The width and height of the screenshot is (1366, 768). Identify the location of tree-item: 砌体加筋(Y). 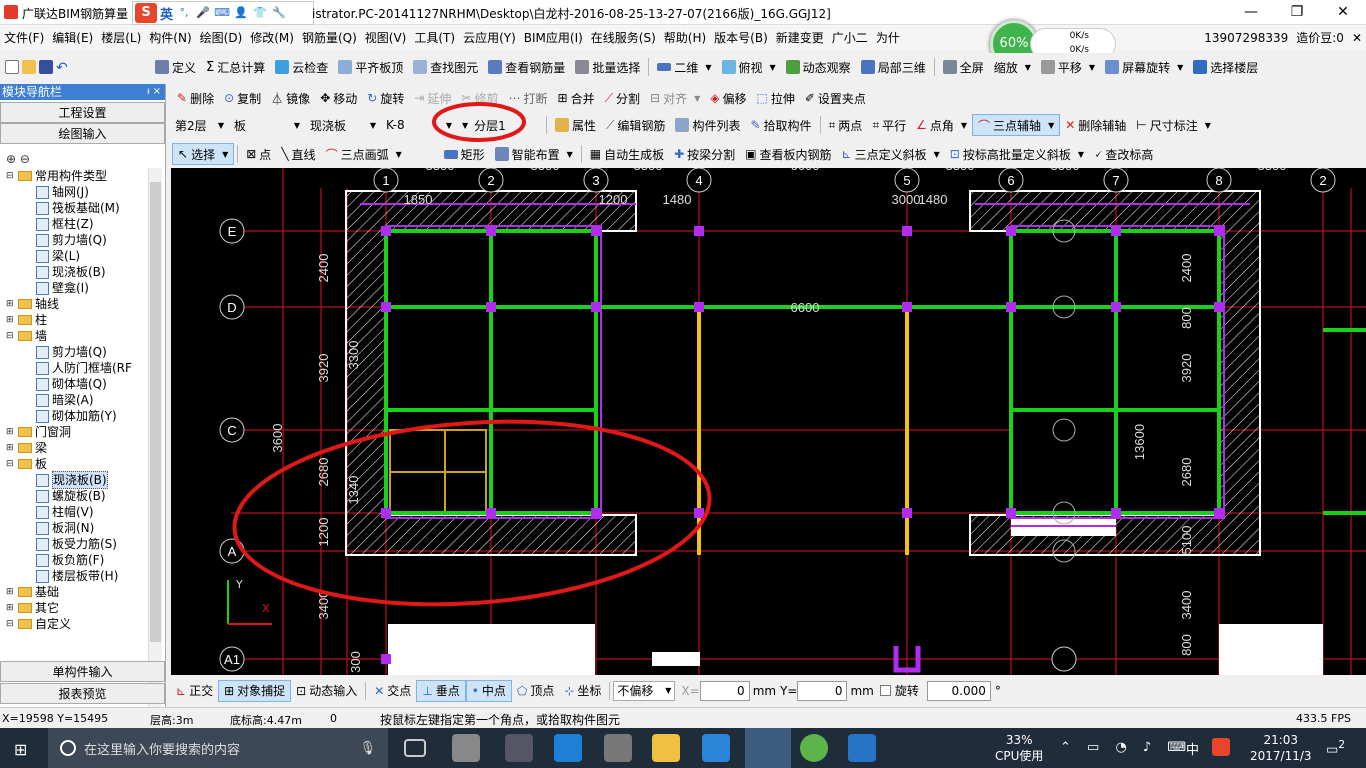
(74, 416).